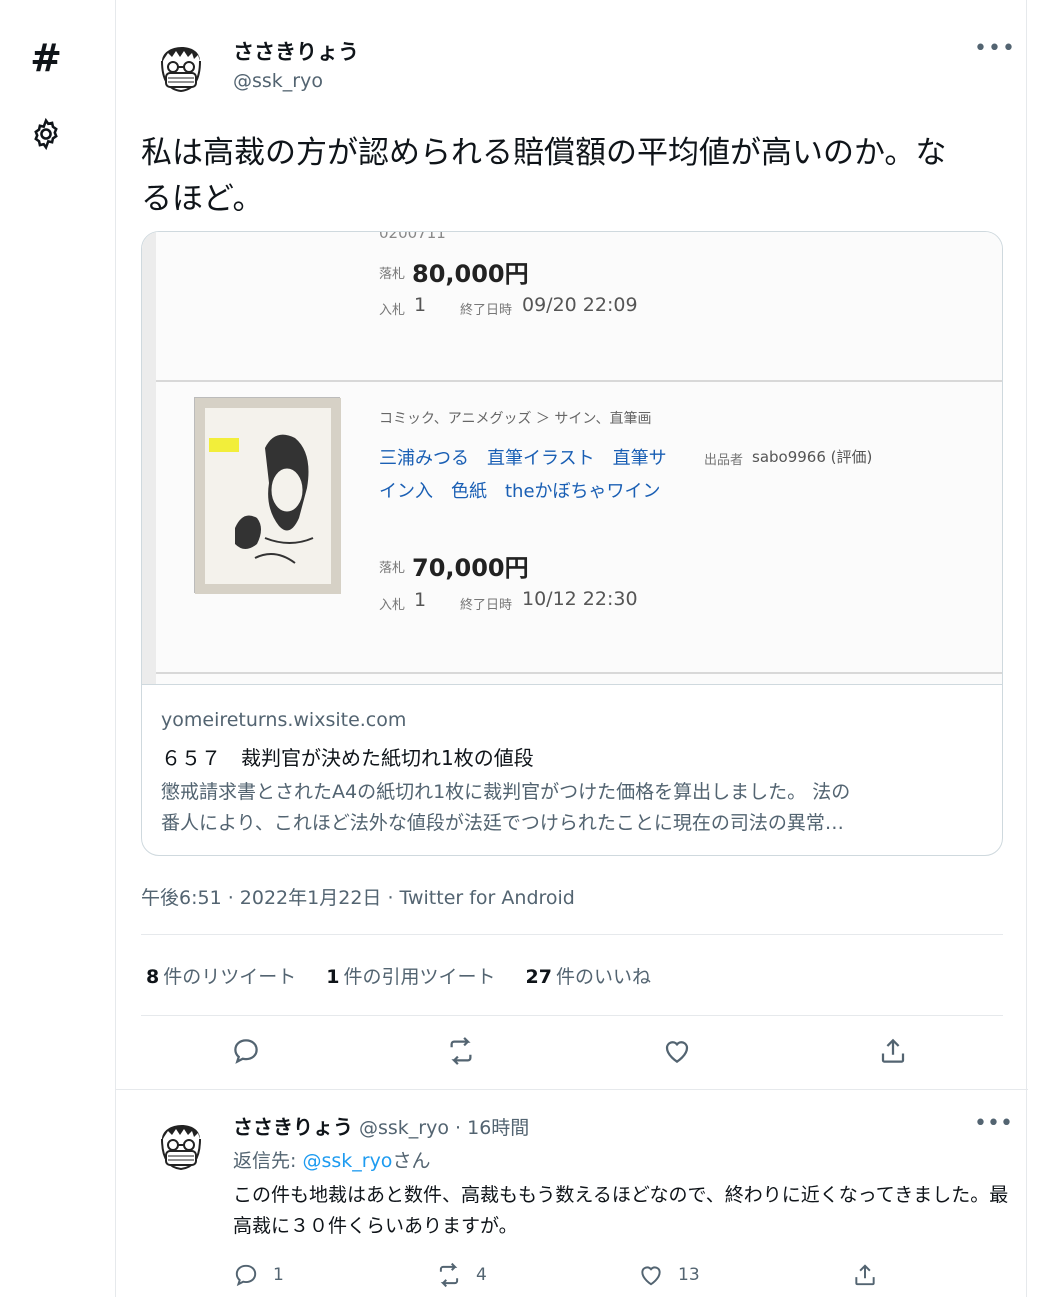 The width and height of the screenshot is (1061, 1297). I want to click on tweet-text: 私は高裁の方が認められる賠償額の平均値が高いのか。なるほど。, so click(544, 176).